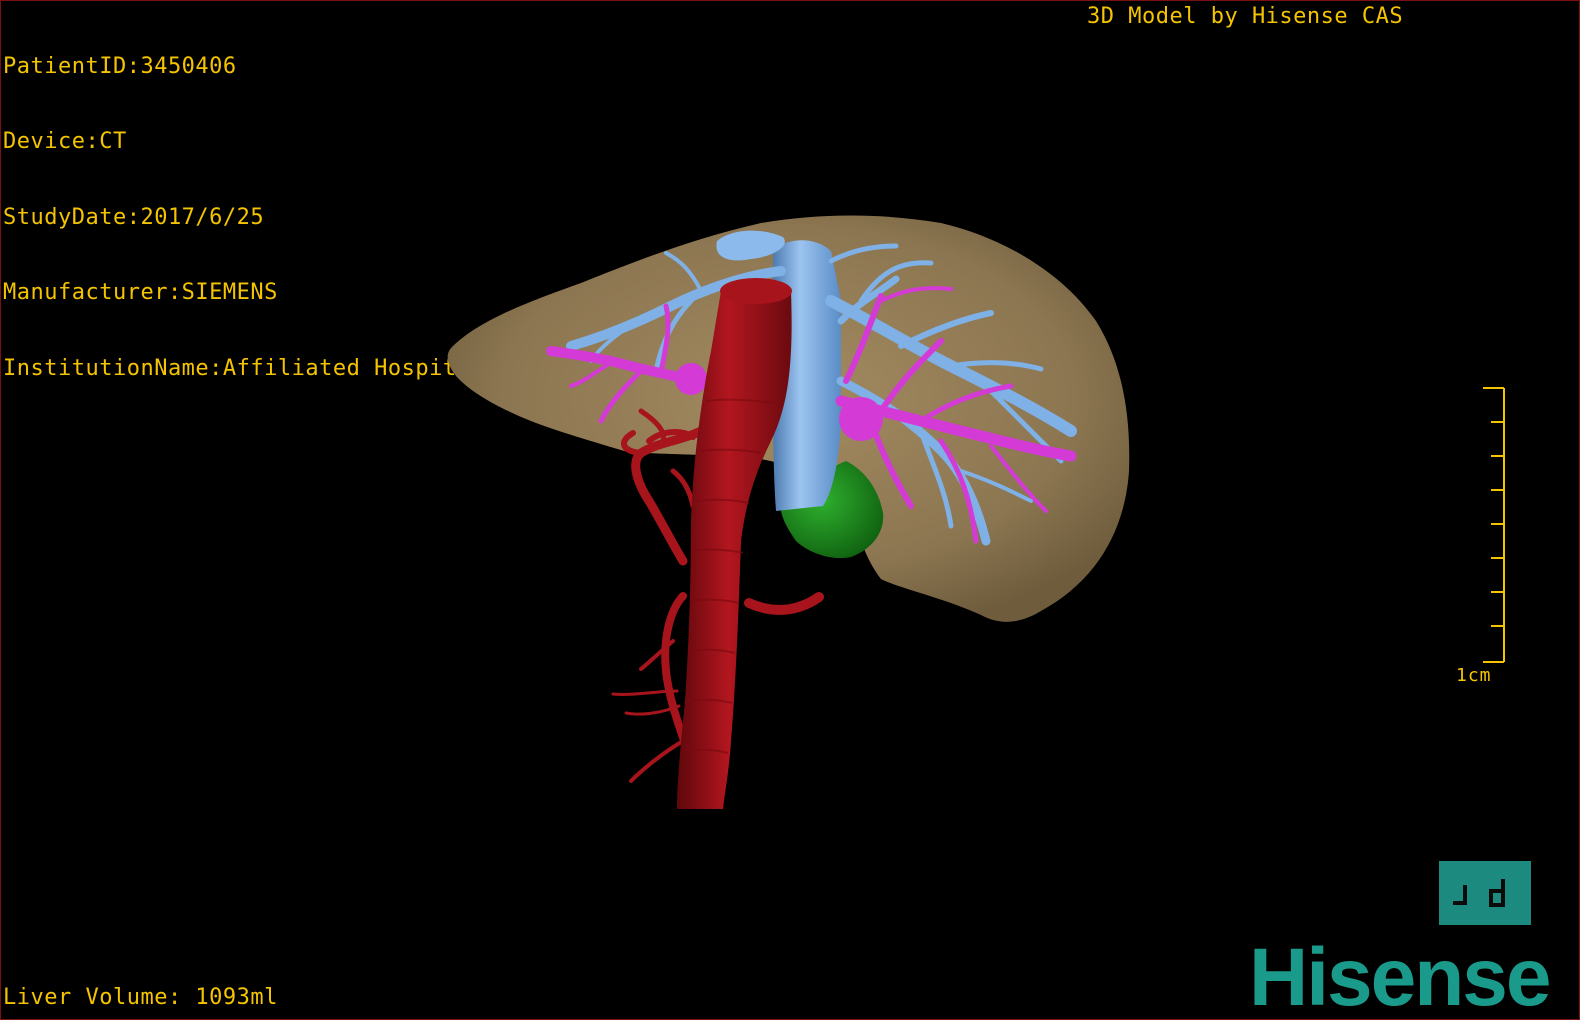 The height and width of the screenshot is (1020, 1580). I want to click on liver-volume-text: Liver Volume: 1093ml, so click(140, 997).